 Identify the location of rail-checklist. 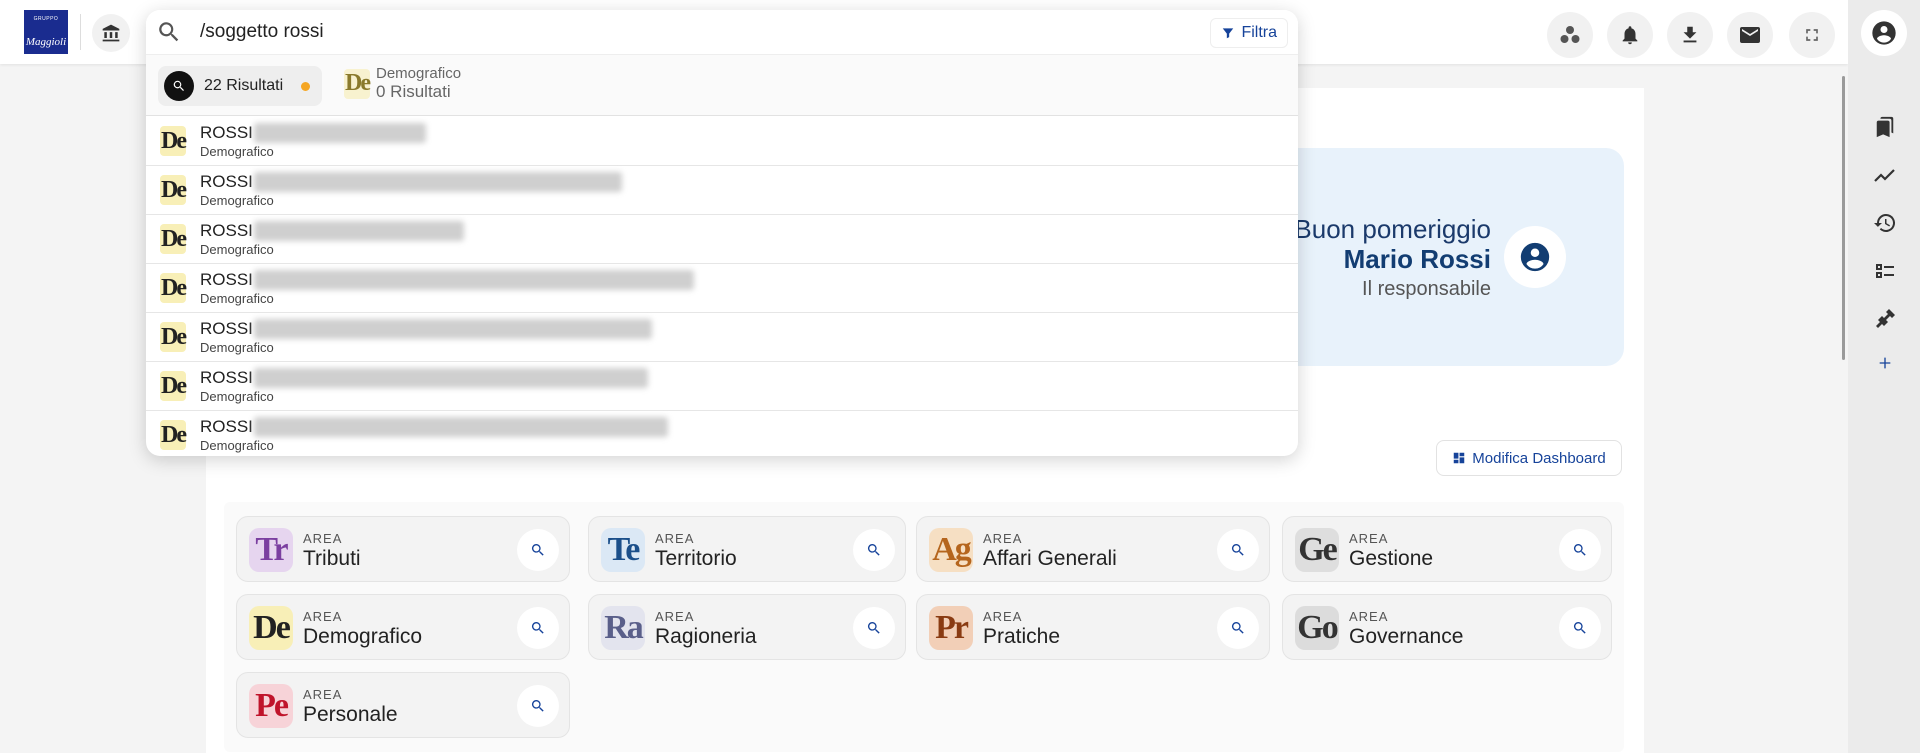
(1885, 271).